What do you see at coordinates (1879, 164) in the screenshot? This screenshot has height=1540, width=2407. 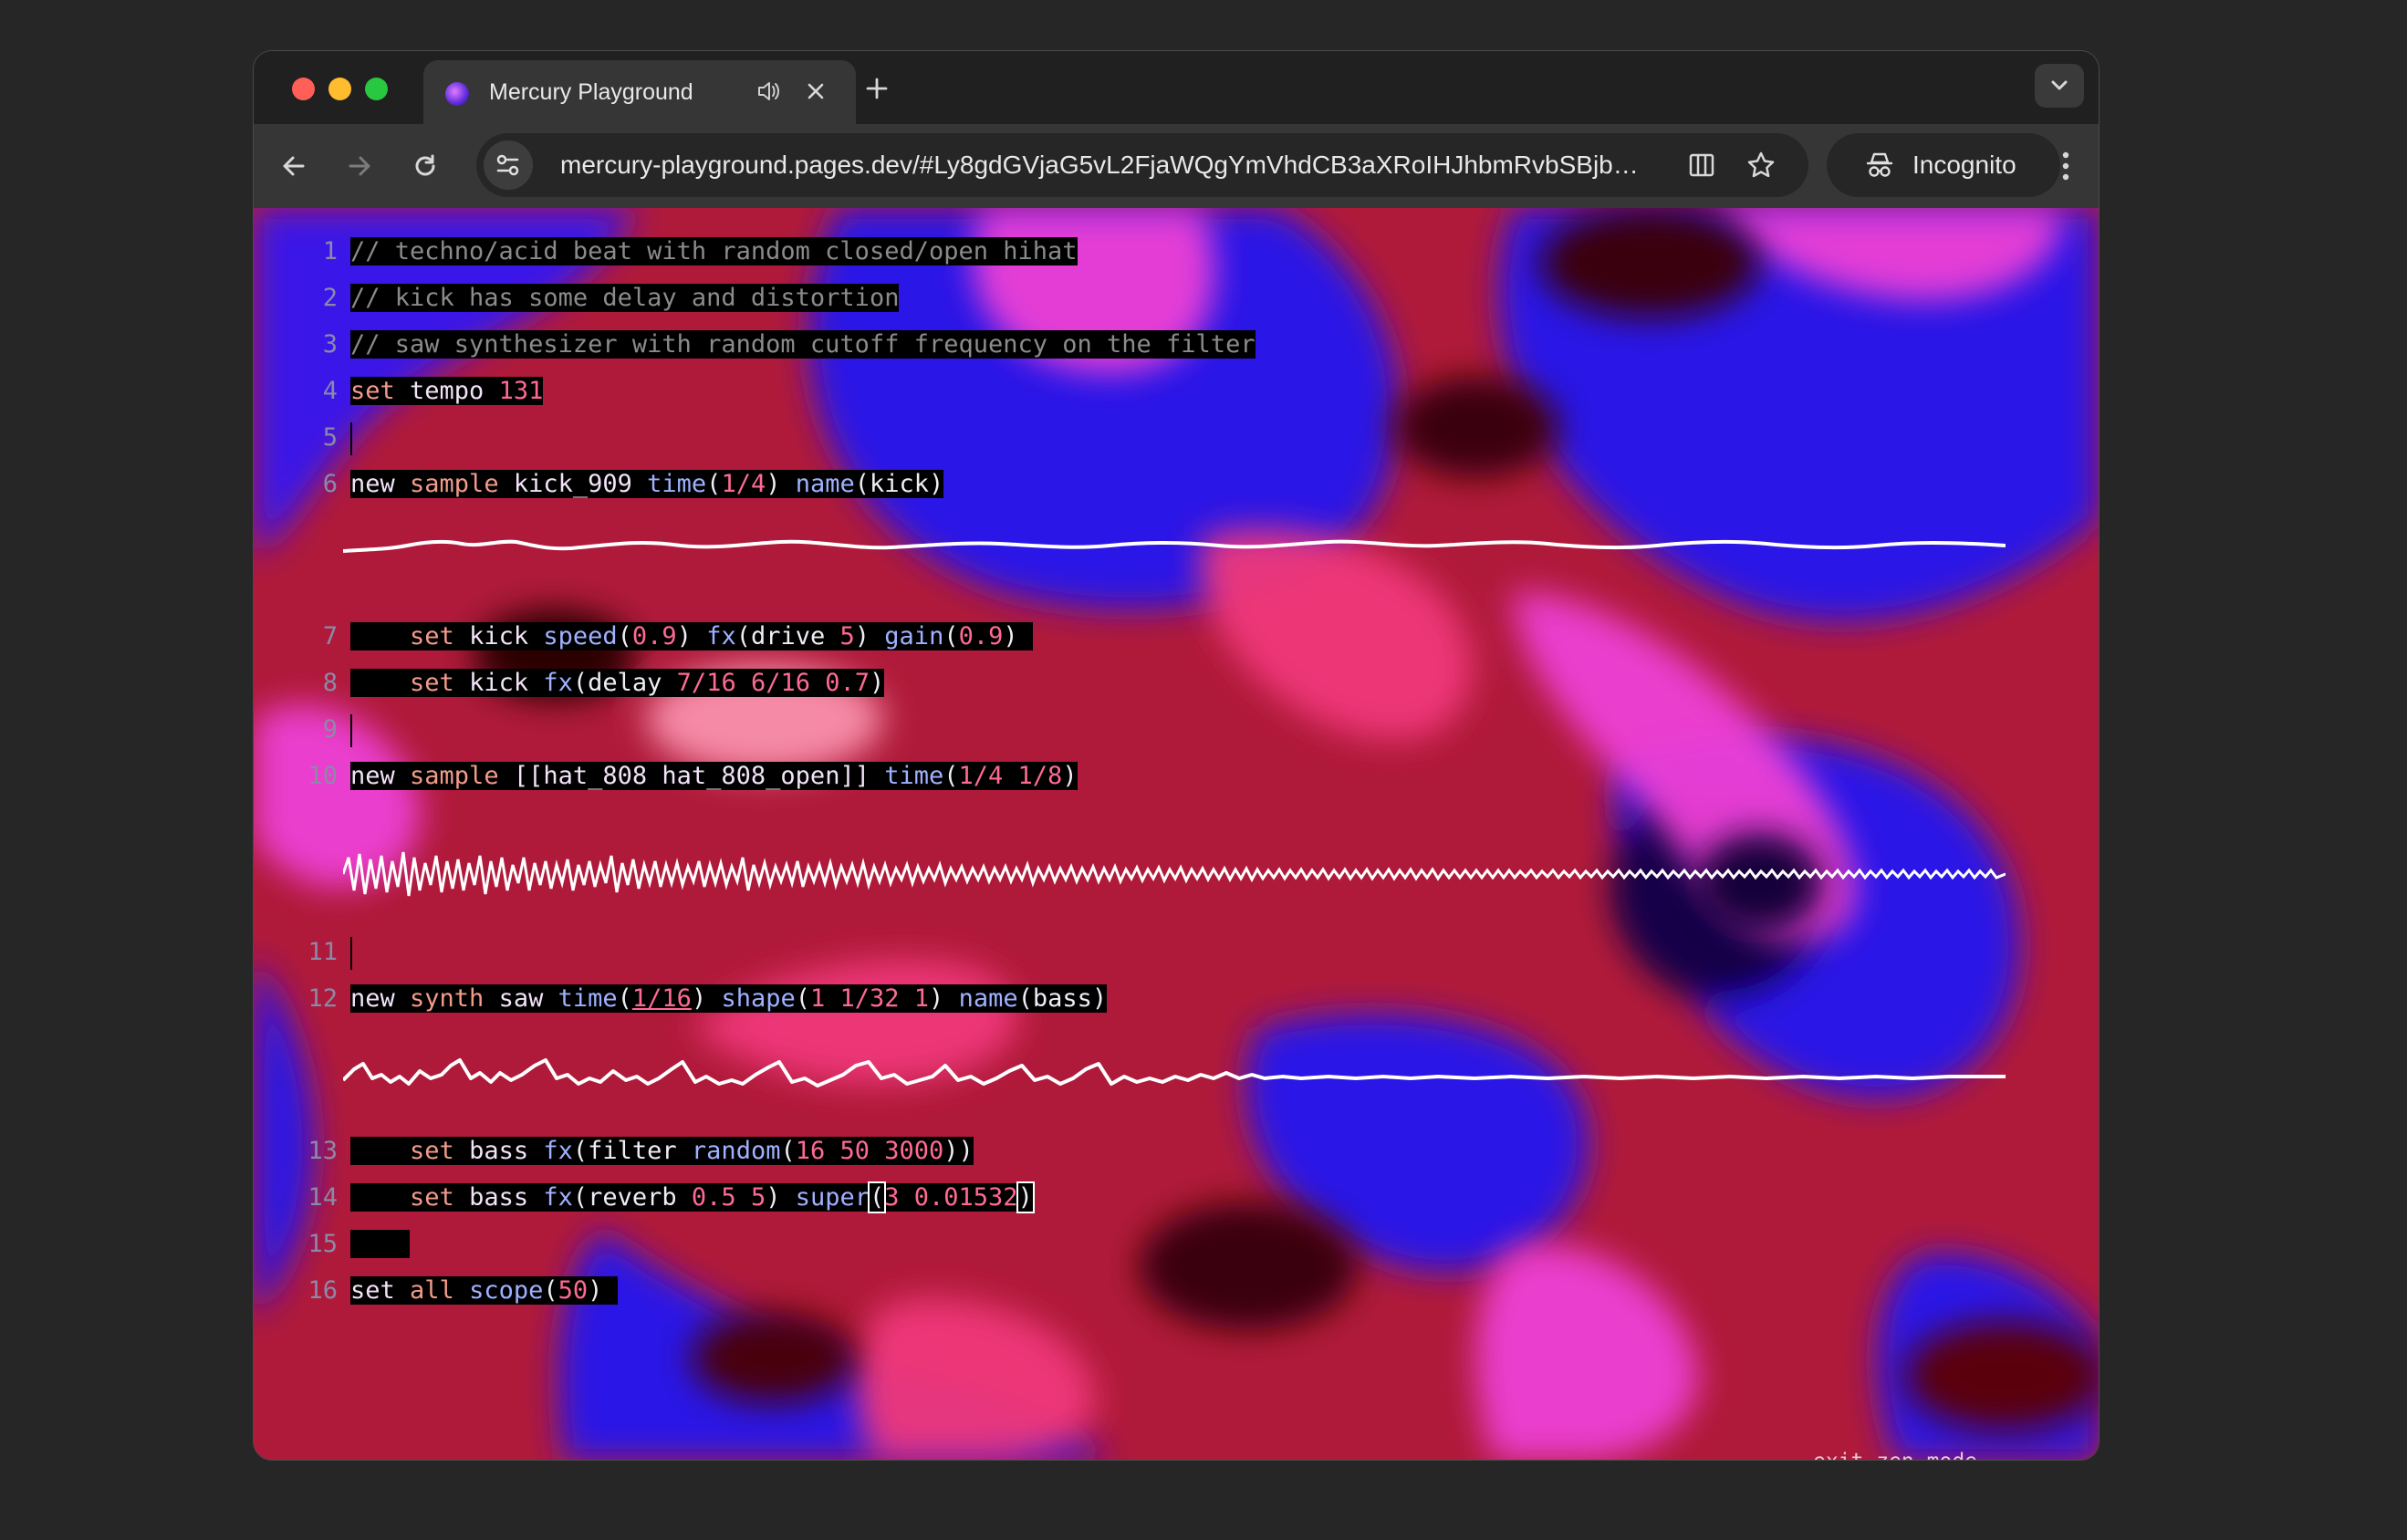 I see `incognito-icon` at bounding box center [1879, 164].